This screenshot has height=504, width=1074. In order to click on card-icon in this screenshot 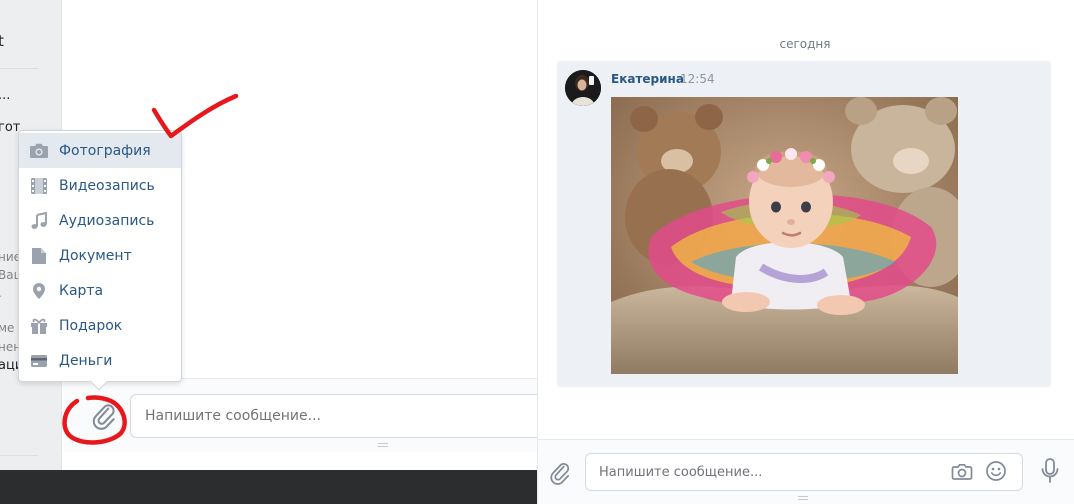, I will do `click(39, 361)`.